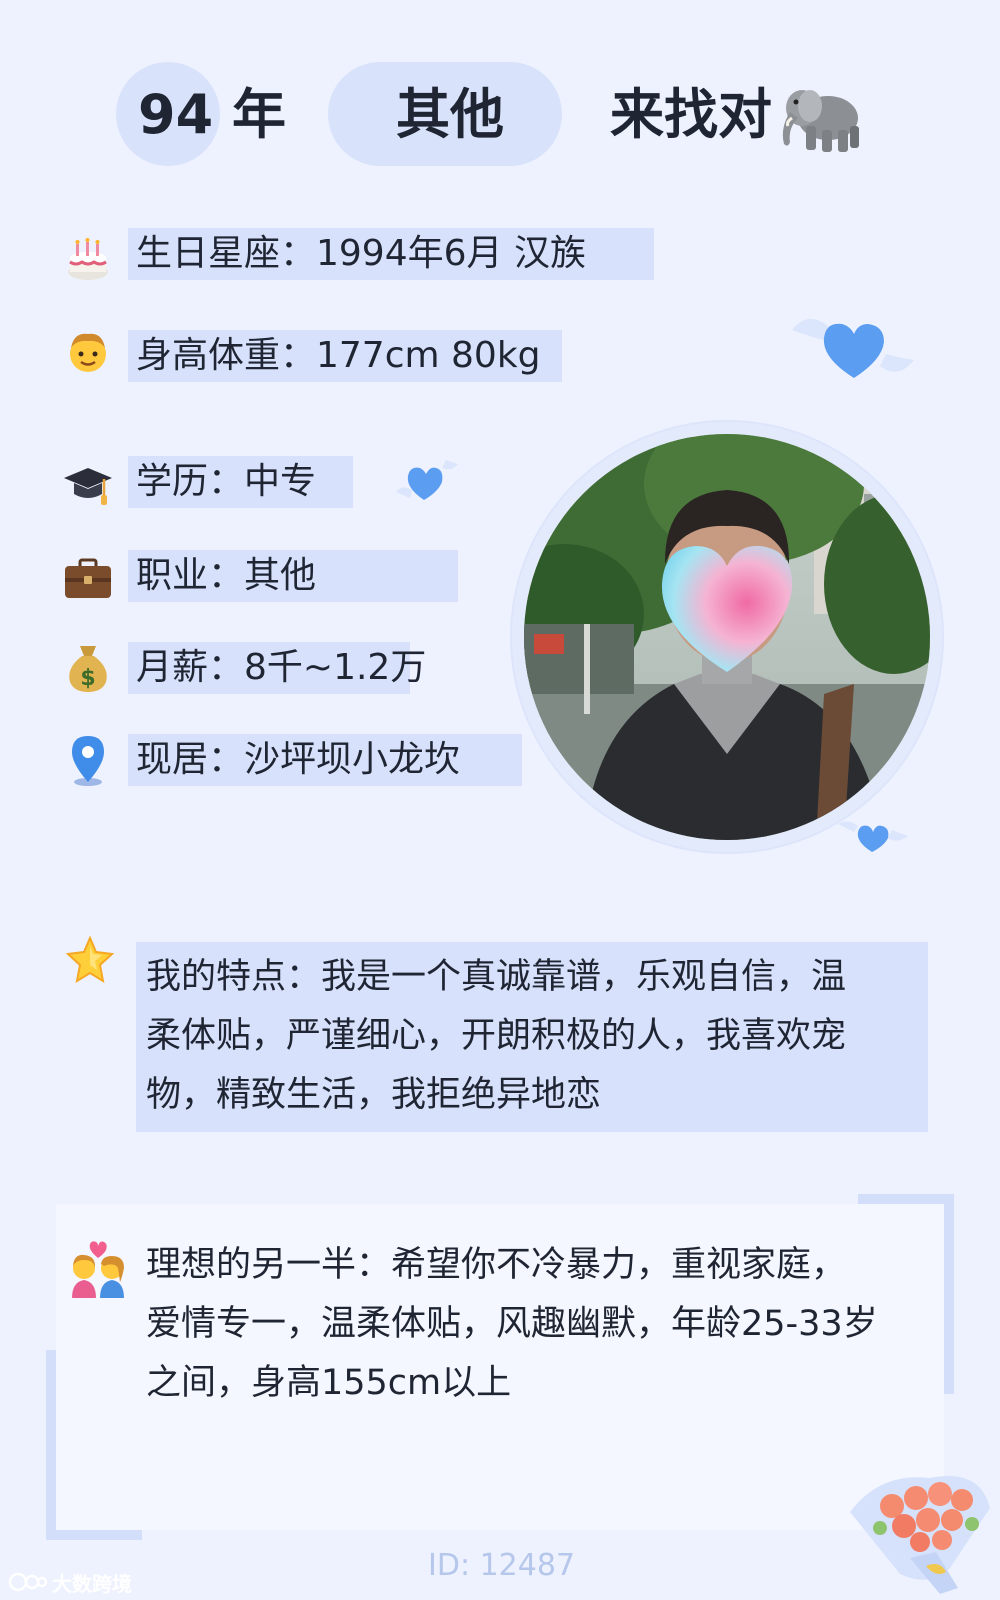 The height and width of the screenshot is (1600, 1000). Describe the element at coordinates (88, 484) in the screenshot. I see `graduation-cap-icon` at that location.